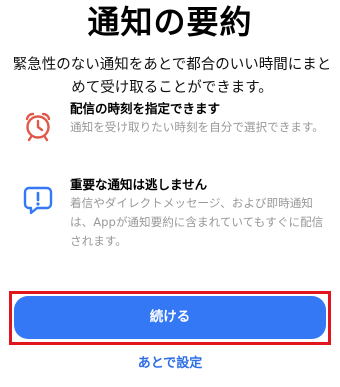 This screenshot has width=340, height=387. Describe the element at coordinates (139, 184) in the screenshot. I see `feature-title: 重要な通知は逃しません` at that location.